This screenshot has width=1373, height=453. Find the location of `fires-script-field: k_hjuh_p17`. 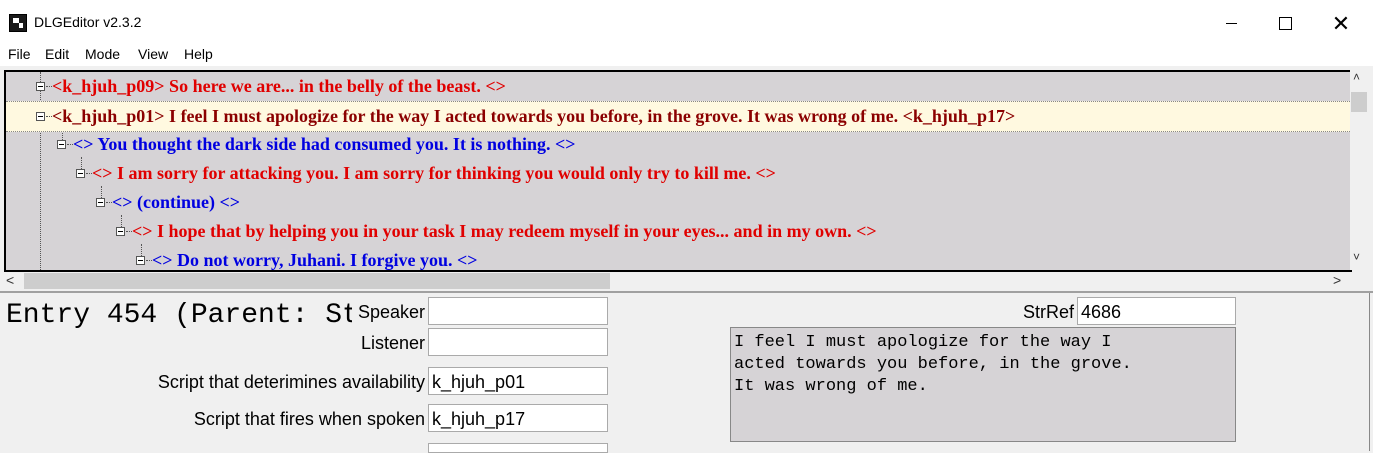

fires-script-field: k_hjuh_p17 is located at coordinates (518, 418).